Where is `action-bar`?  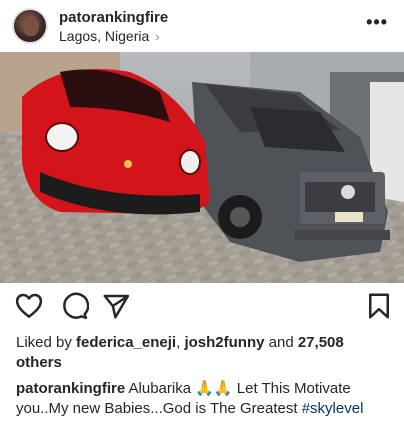
action-bar is located at coordinates (202, 306).